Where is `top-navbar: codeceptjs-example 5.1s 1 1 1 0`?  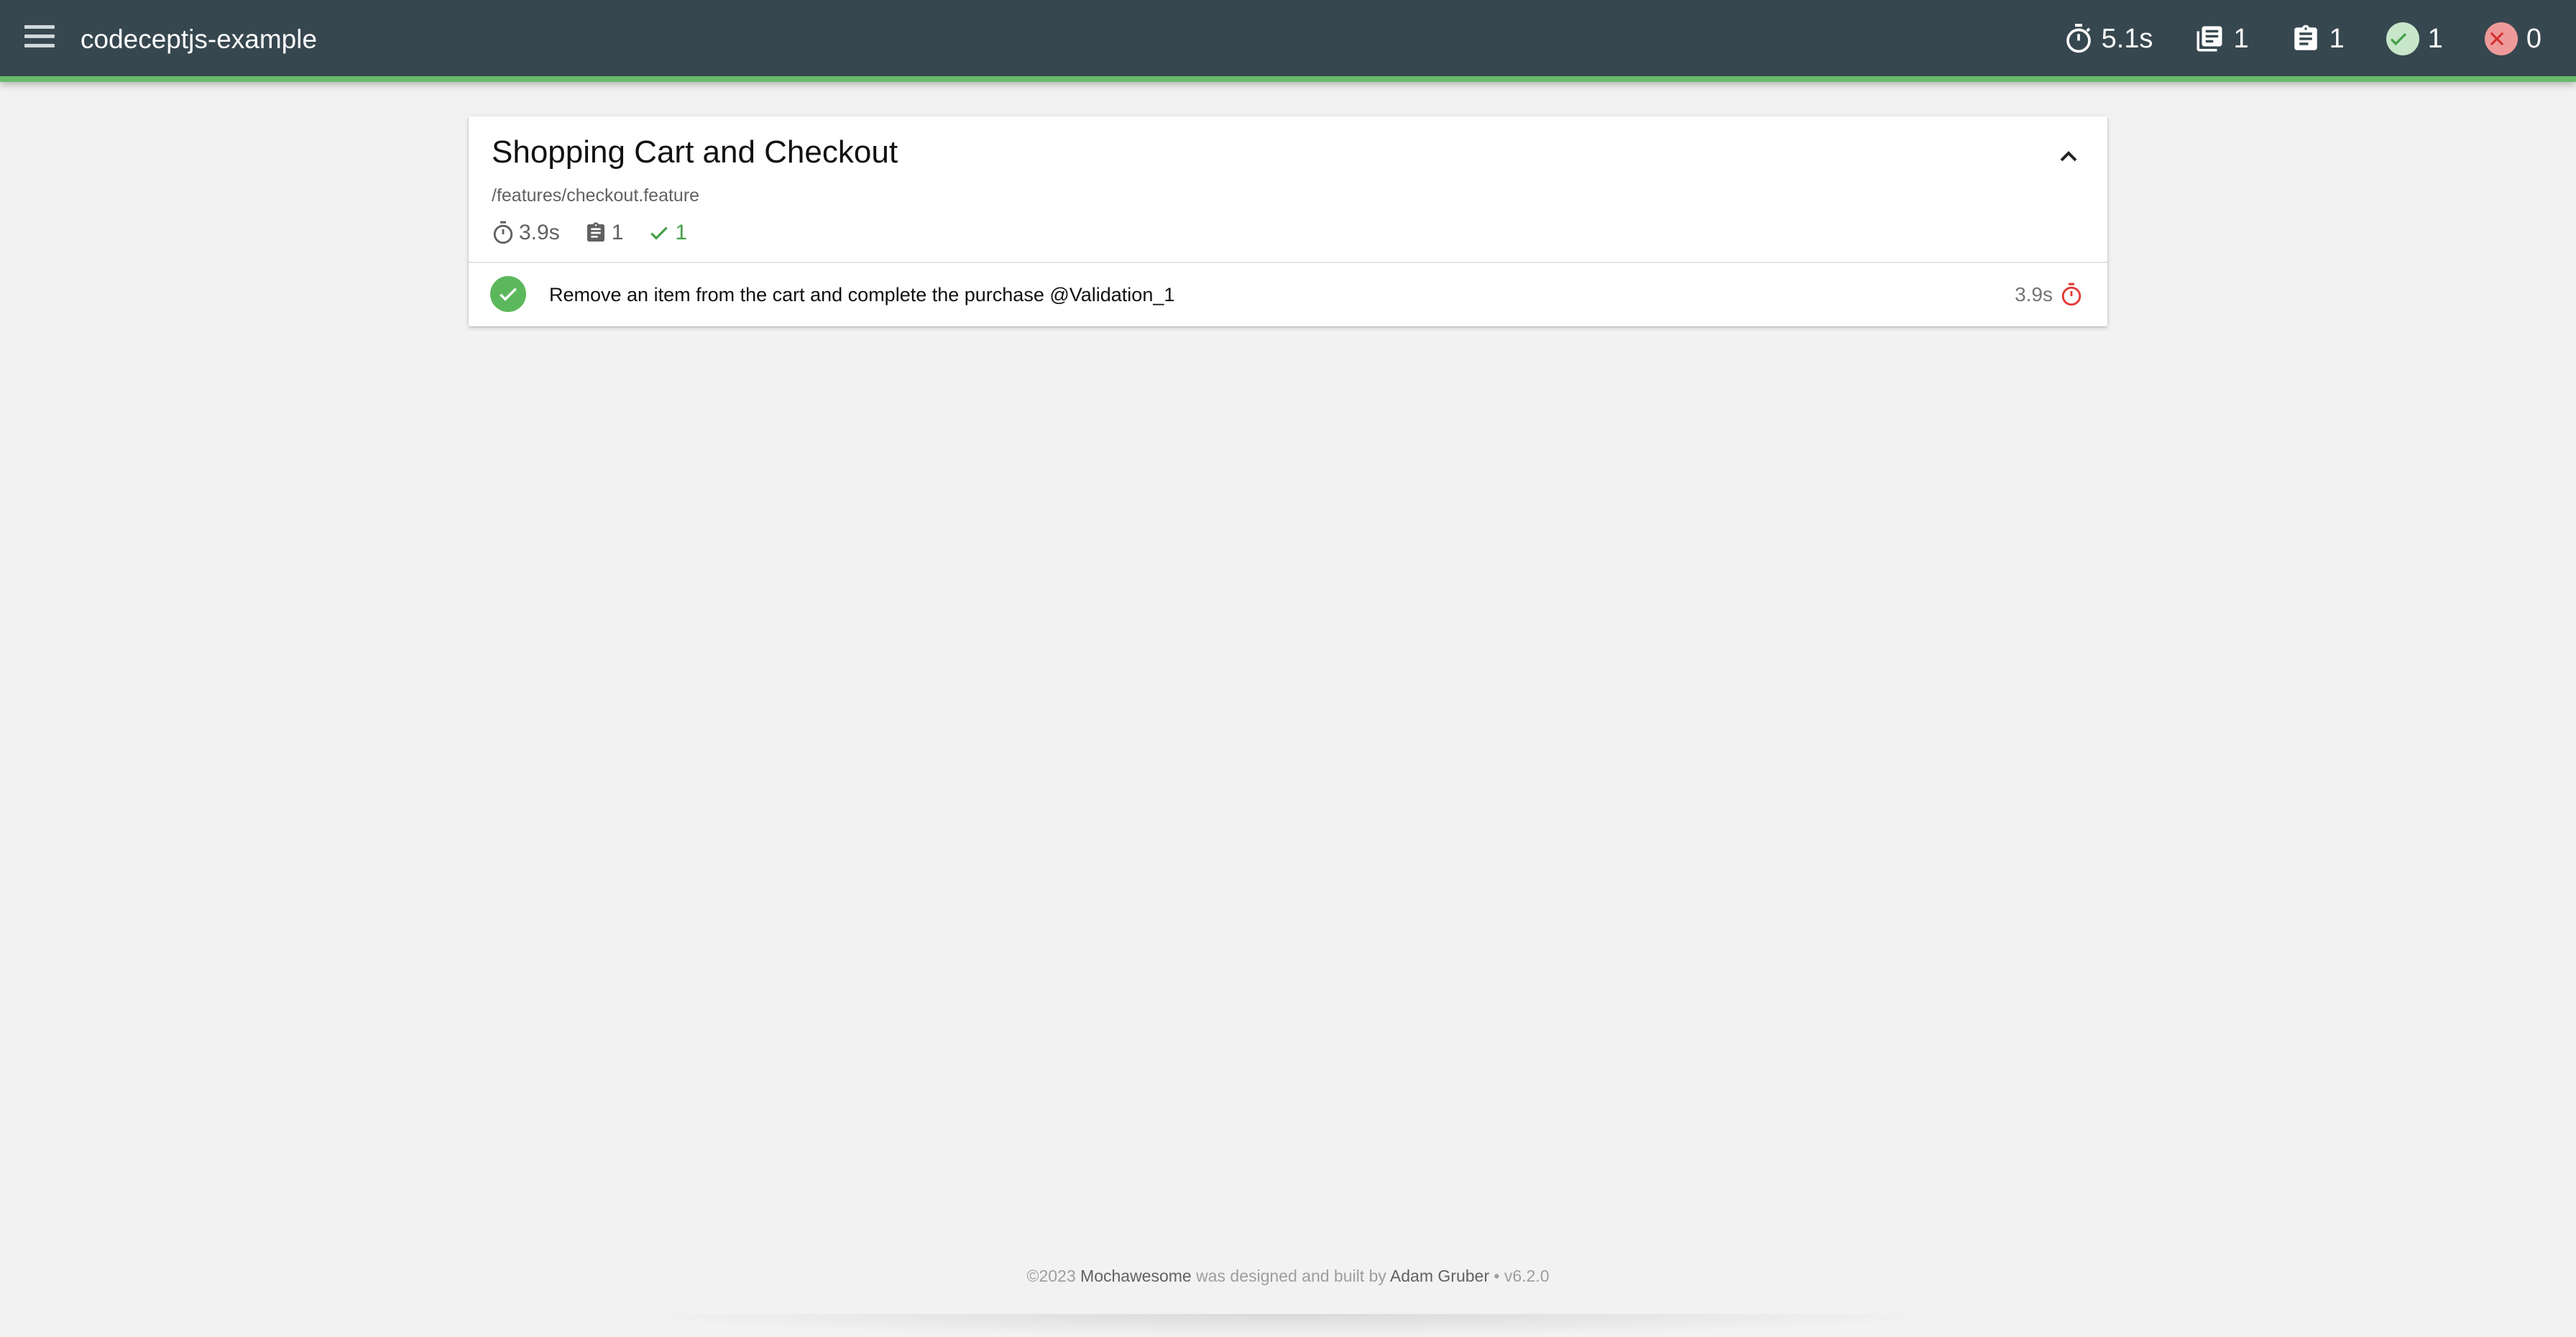 top-navbar: codeceptjs-example 5.1s 1 1 1 0 is located at coordinates (1288, 41).